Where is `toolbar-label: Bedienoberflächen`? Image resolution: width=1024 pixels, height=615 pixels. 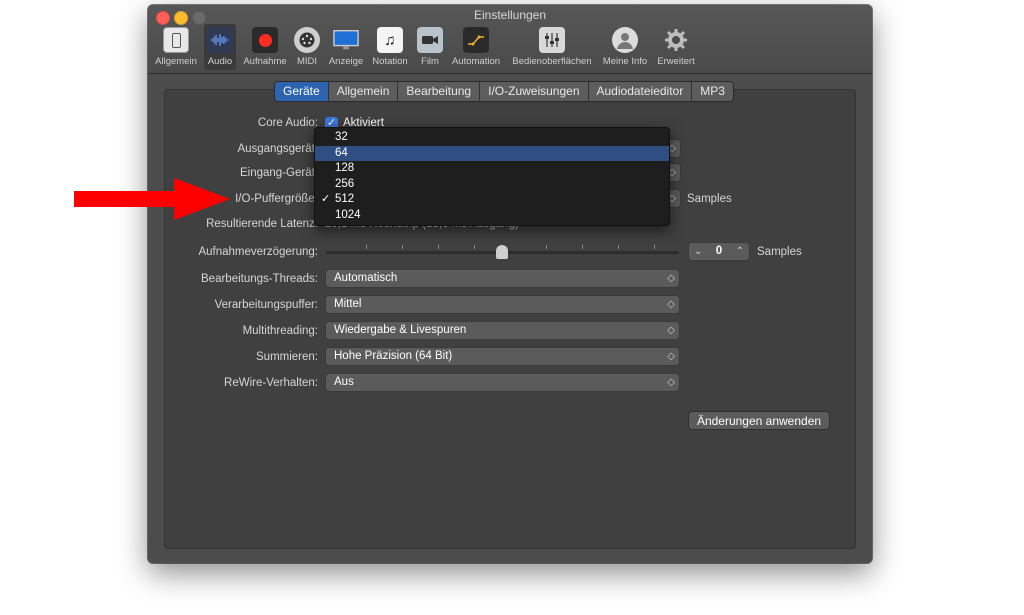
toolbar-label: Bedienoberflächen is located at coordinates (552, 61).